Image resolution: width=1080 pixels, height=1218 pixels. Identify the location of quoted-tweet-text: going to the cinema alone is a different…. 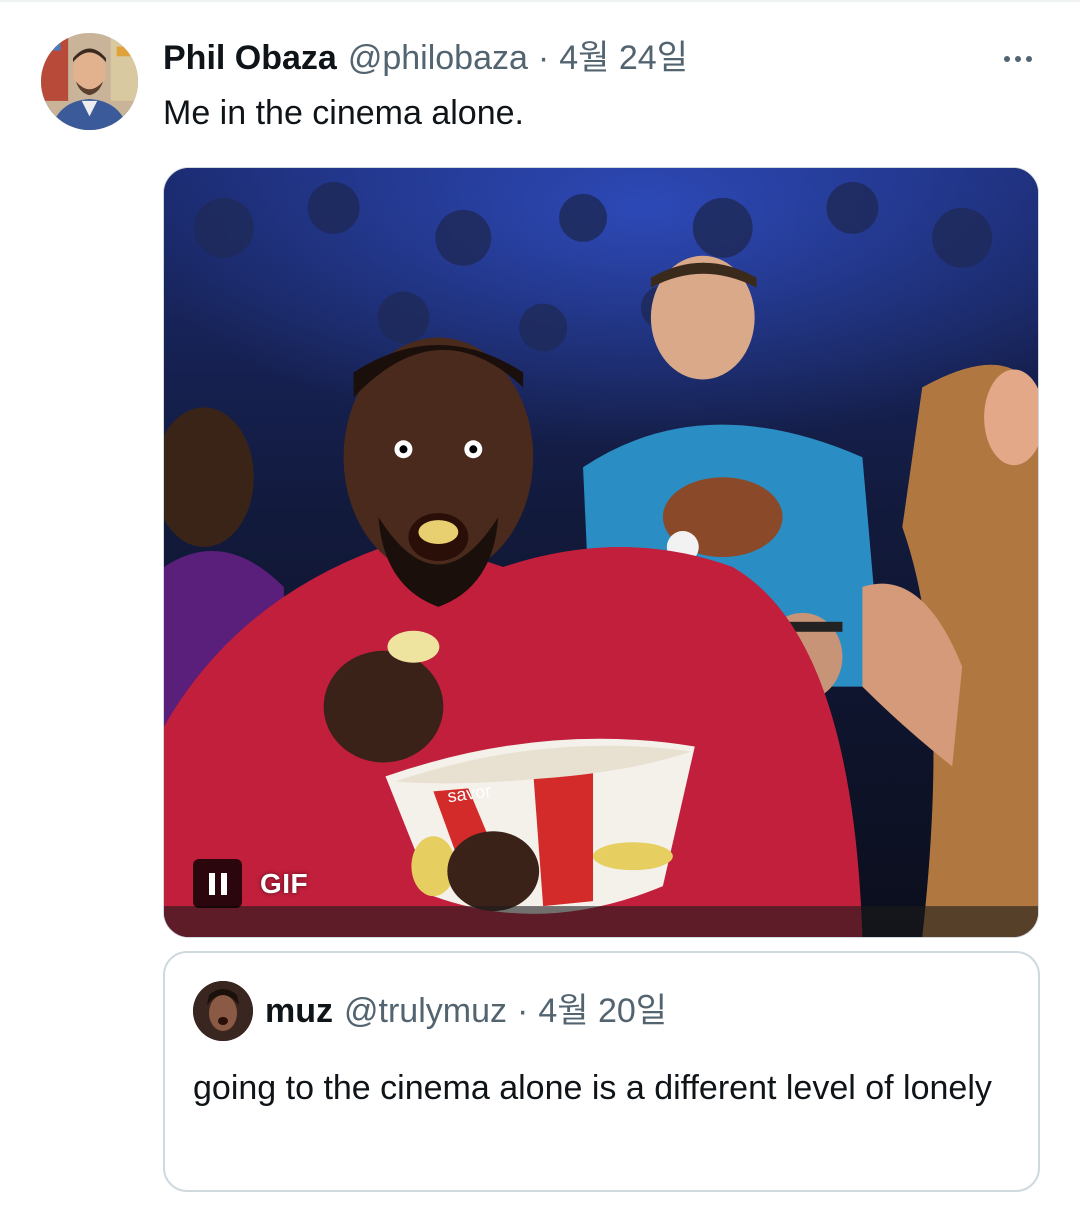
(592, 1088).